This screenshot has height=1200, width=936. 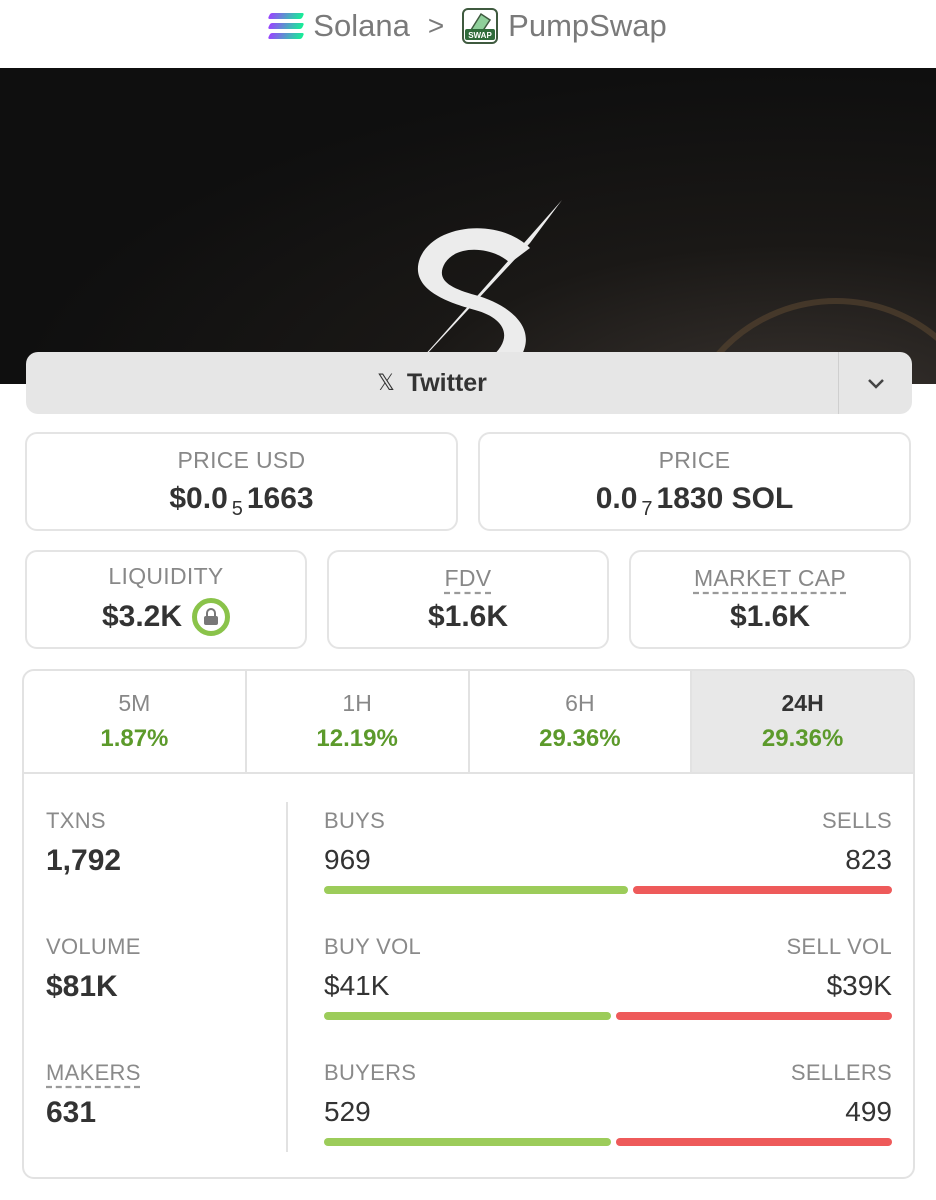 What do you see at coordinates (468, 616) in the screenshot?
I see `fdv-value: $1.6K` at bounding box center [468, 616].